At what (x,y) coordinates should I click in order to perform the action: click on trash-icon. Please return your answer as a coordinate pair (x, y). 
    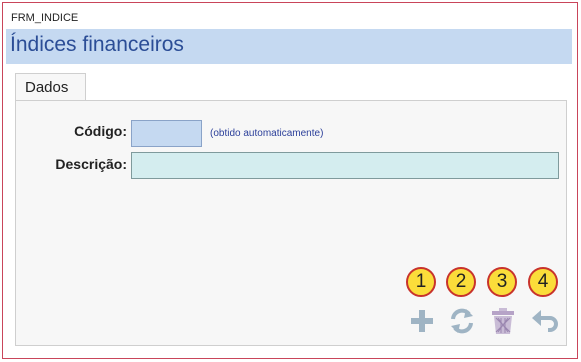
    Looking at the image, I should click on (503, 321).